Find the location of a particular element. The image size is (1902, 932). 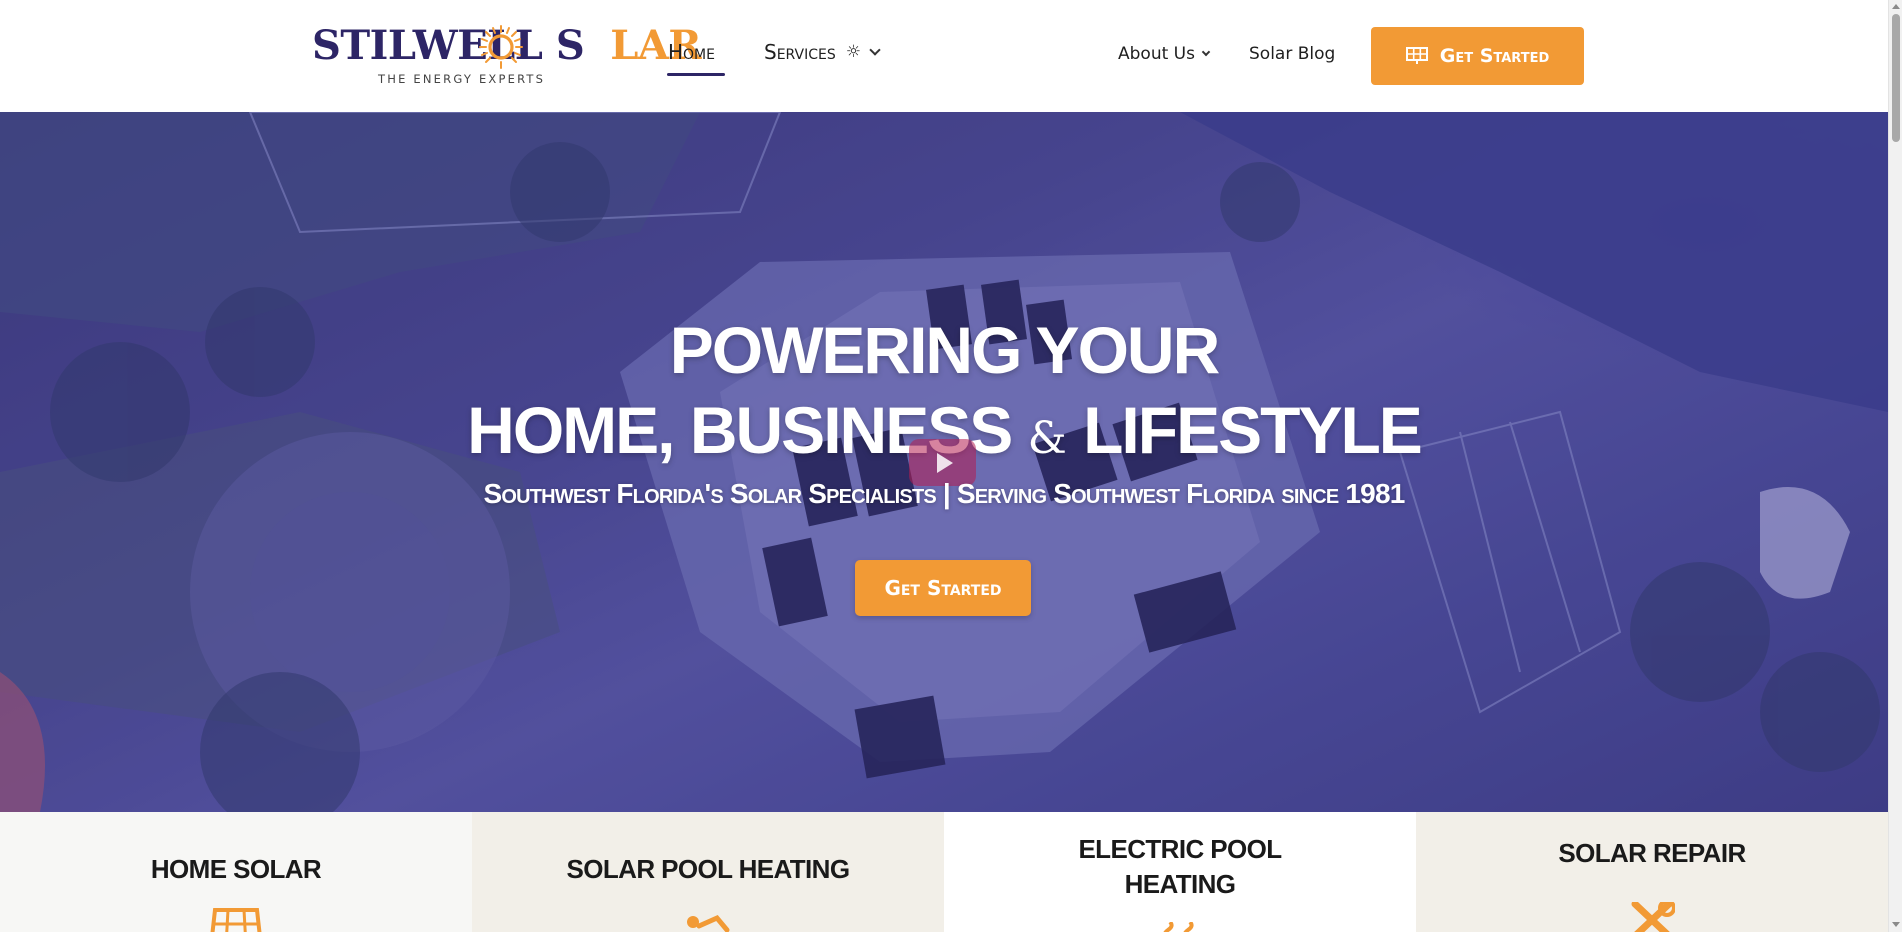

scroll-down-arrow-icon is located at coordinates (1896, 924).